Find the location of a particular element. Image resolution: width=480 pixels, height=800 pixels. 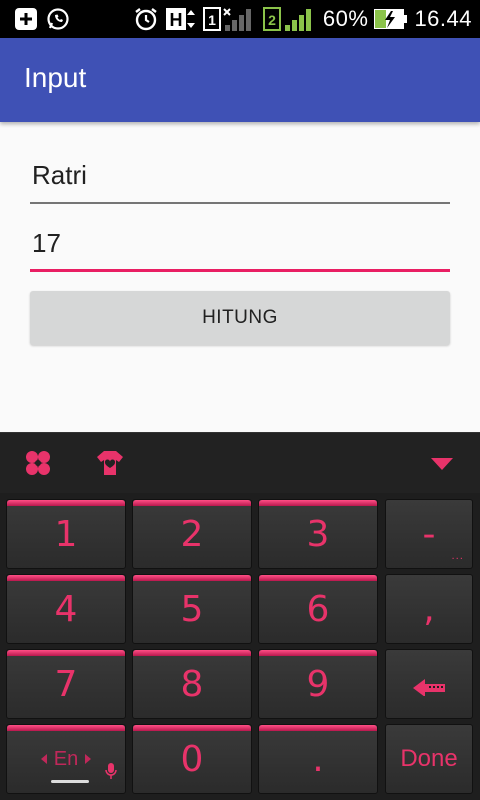

key-4: 4 is located at coordinates (66, 609).